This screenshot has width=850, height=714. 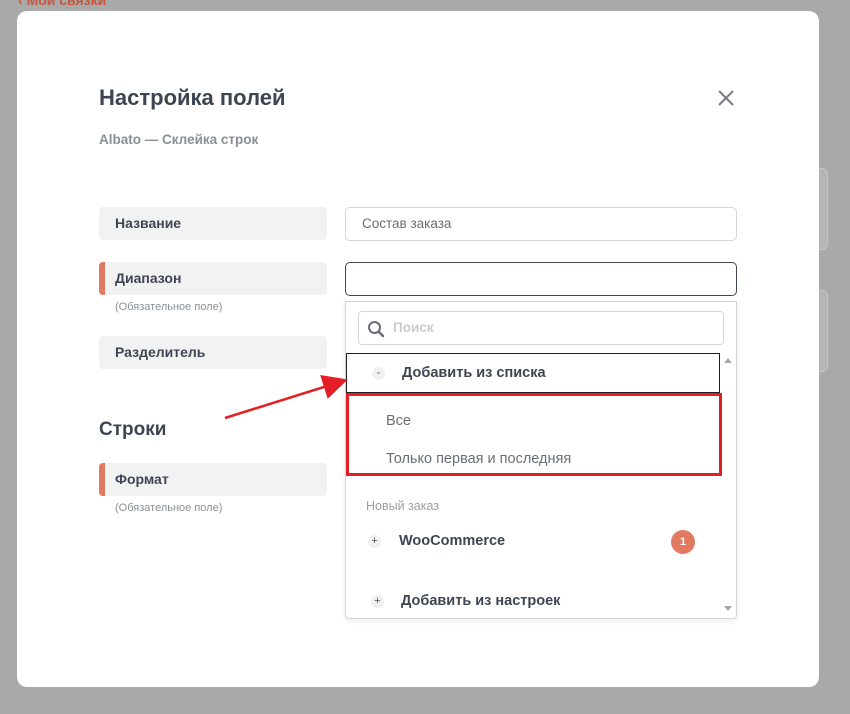 I want to click on field-label-separator: Разделитель, so click(x=213, y=352).